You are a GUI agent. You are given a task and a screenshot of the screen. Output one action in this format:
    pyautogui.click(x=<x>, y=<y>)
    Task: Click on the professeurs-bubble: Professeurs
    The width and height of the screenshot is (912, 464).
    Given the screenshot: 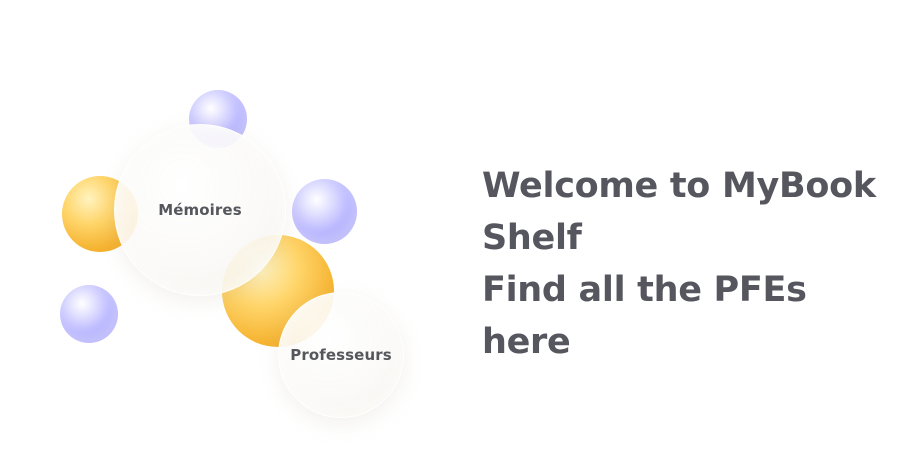 What is the action you would take?
    pyautogui.click(x=341, y=355)
    